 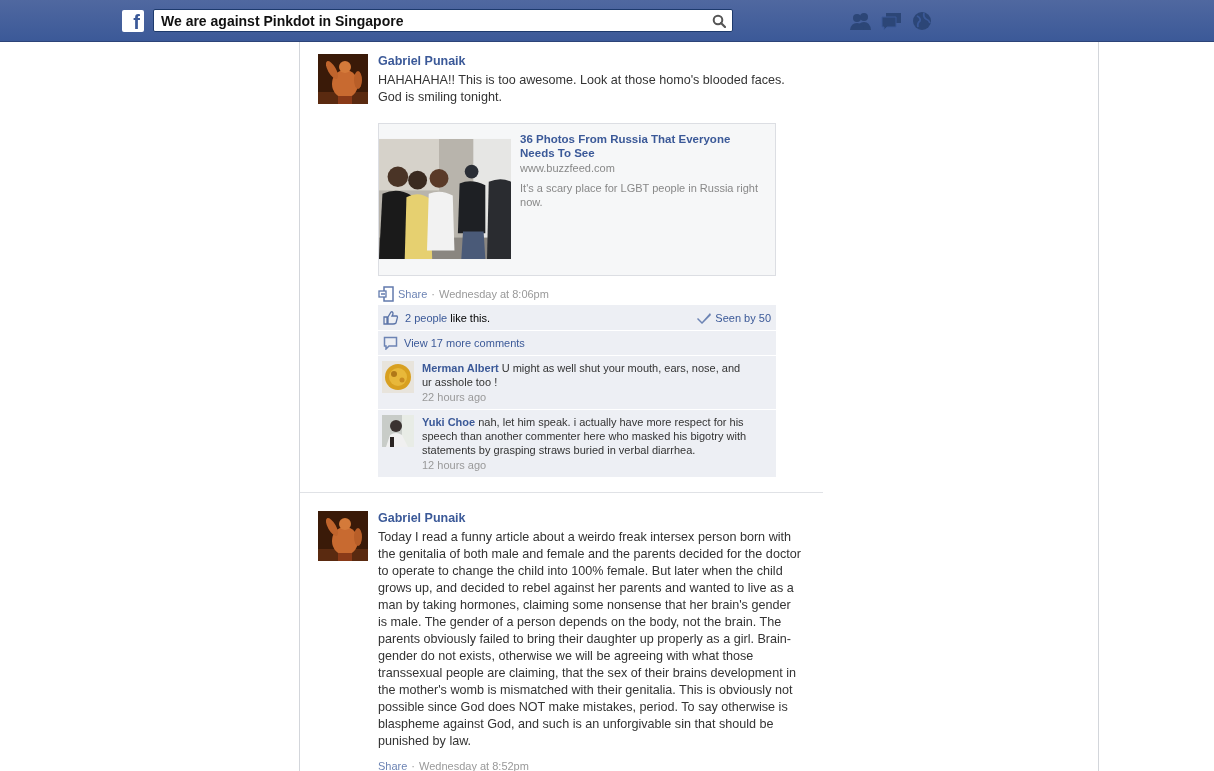 I want to click on search-icon, so click(x=719, y=20).